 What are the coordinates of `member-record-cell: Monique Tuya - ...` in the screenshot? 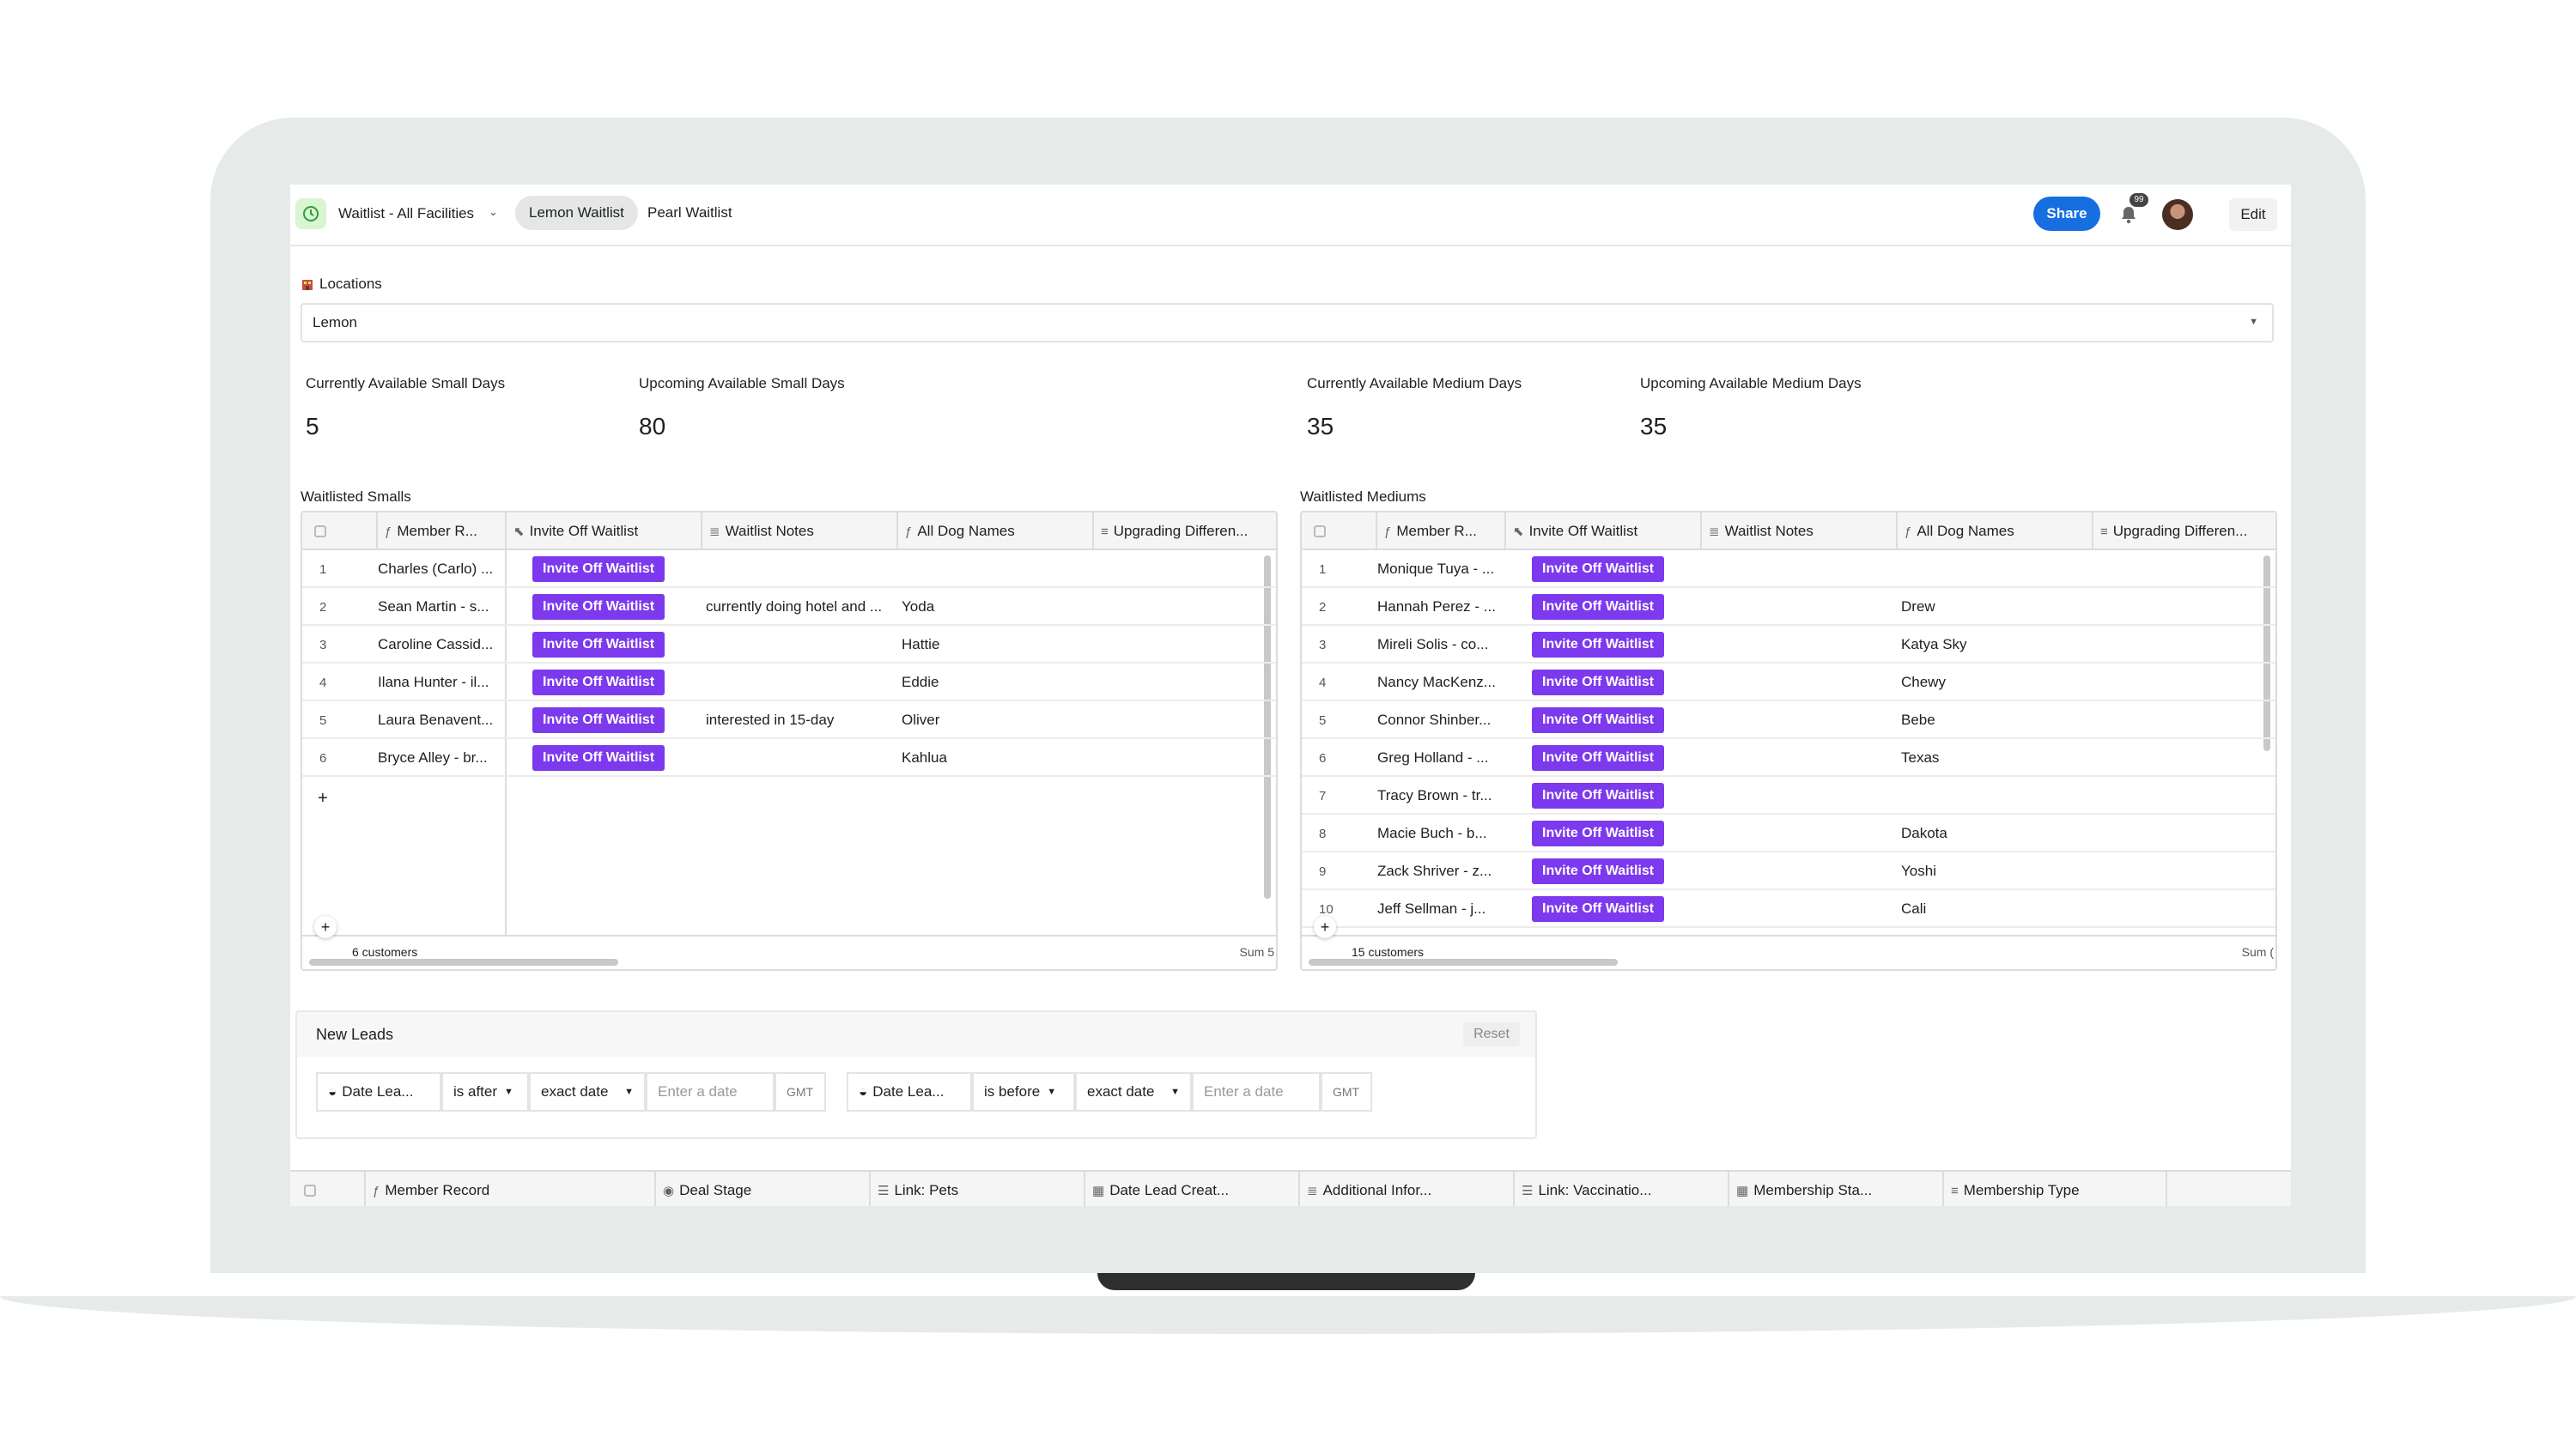 It's located at (1439, 569).